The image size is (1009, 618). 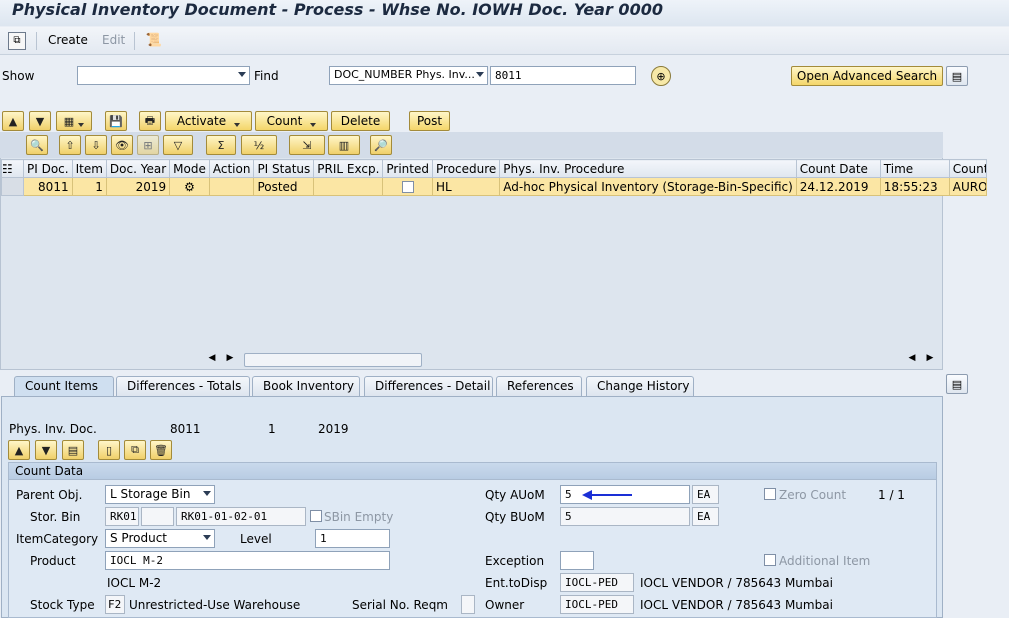 What do you see at coordinates (154, 40) in the screenshot?
I see `scroll-icon: 📜` at bounding box center [154, 40].